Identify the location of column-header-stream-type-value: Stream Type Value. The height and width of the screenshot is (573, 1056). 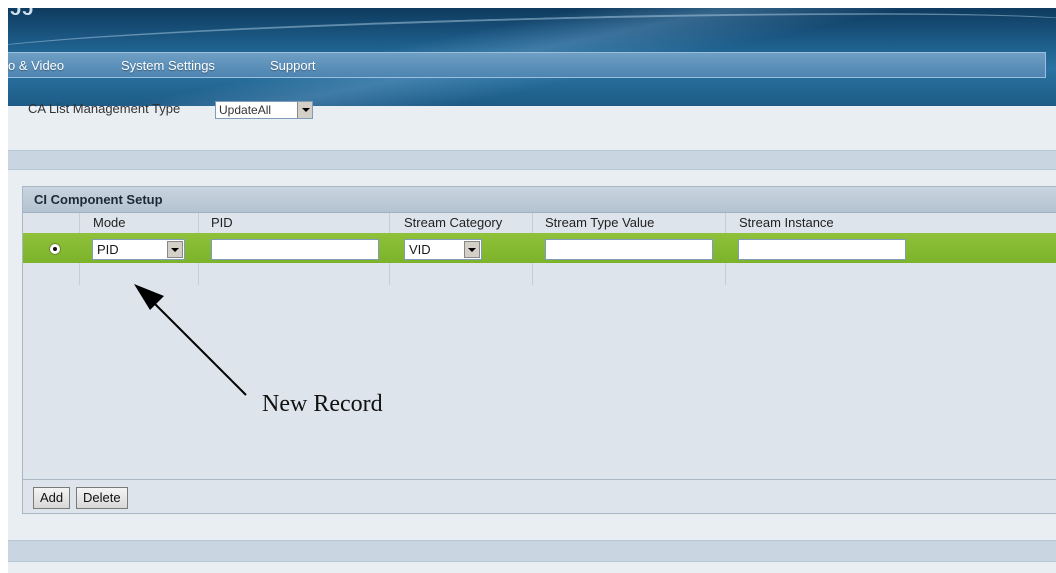
(600, 222).